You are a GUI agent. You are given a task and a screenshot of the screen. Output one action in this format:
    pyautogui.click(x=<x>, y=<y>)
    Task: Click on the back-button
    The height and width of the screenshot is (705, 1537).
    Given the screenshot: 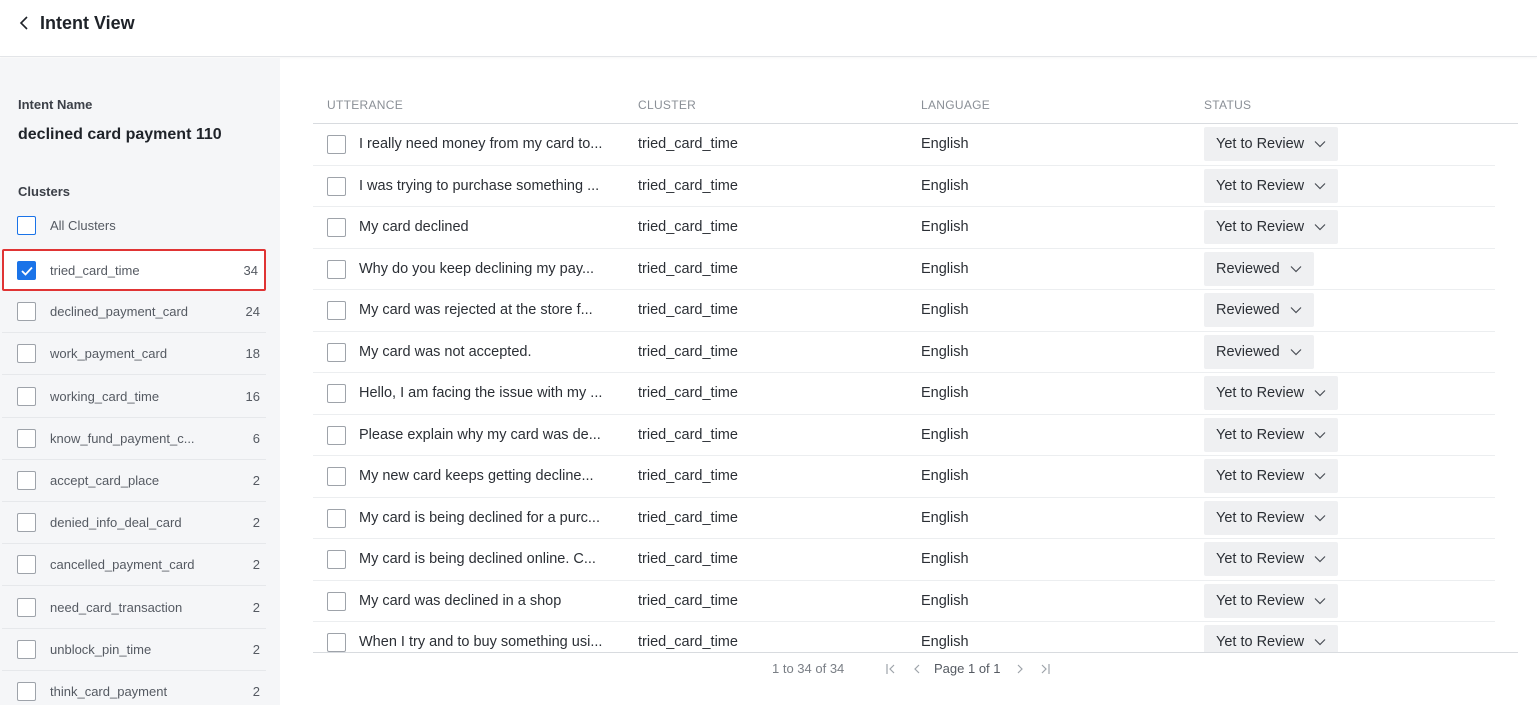 What is the action you would take?
    pyautogui.click(x=24, y=23)
    